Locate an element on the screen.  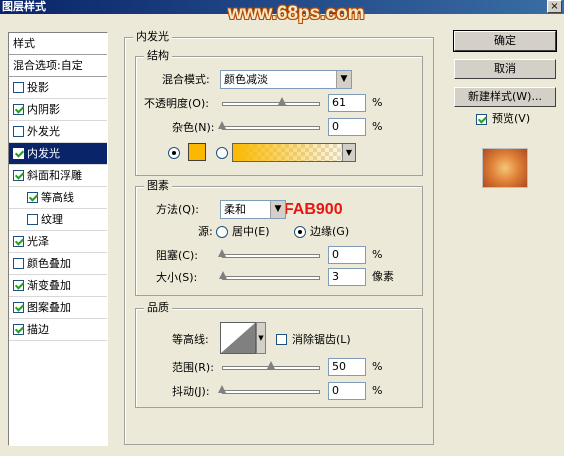
site-watermark: www.68ps.com is located at coordinates (296, 13).